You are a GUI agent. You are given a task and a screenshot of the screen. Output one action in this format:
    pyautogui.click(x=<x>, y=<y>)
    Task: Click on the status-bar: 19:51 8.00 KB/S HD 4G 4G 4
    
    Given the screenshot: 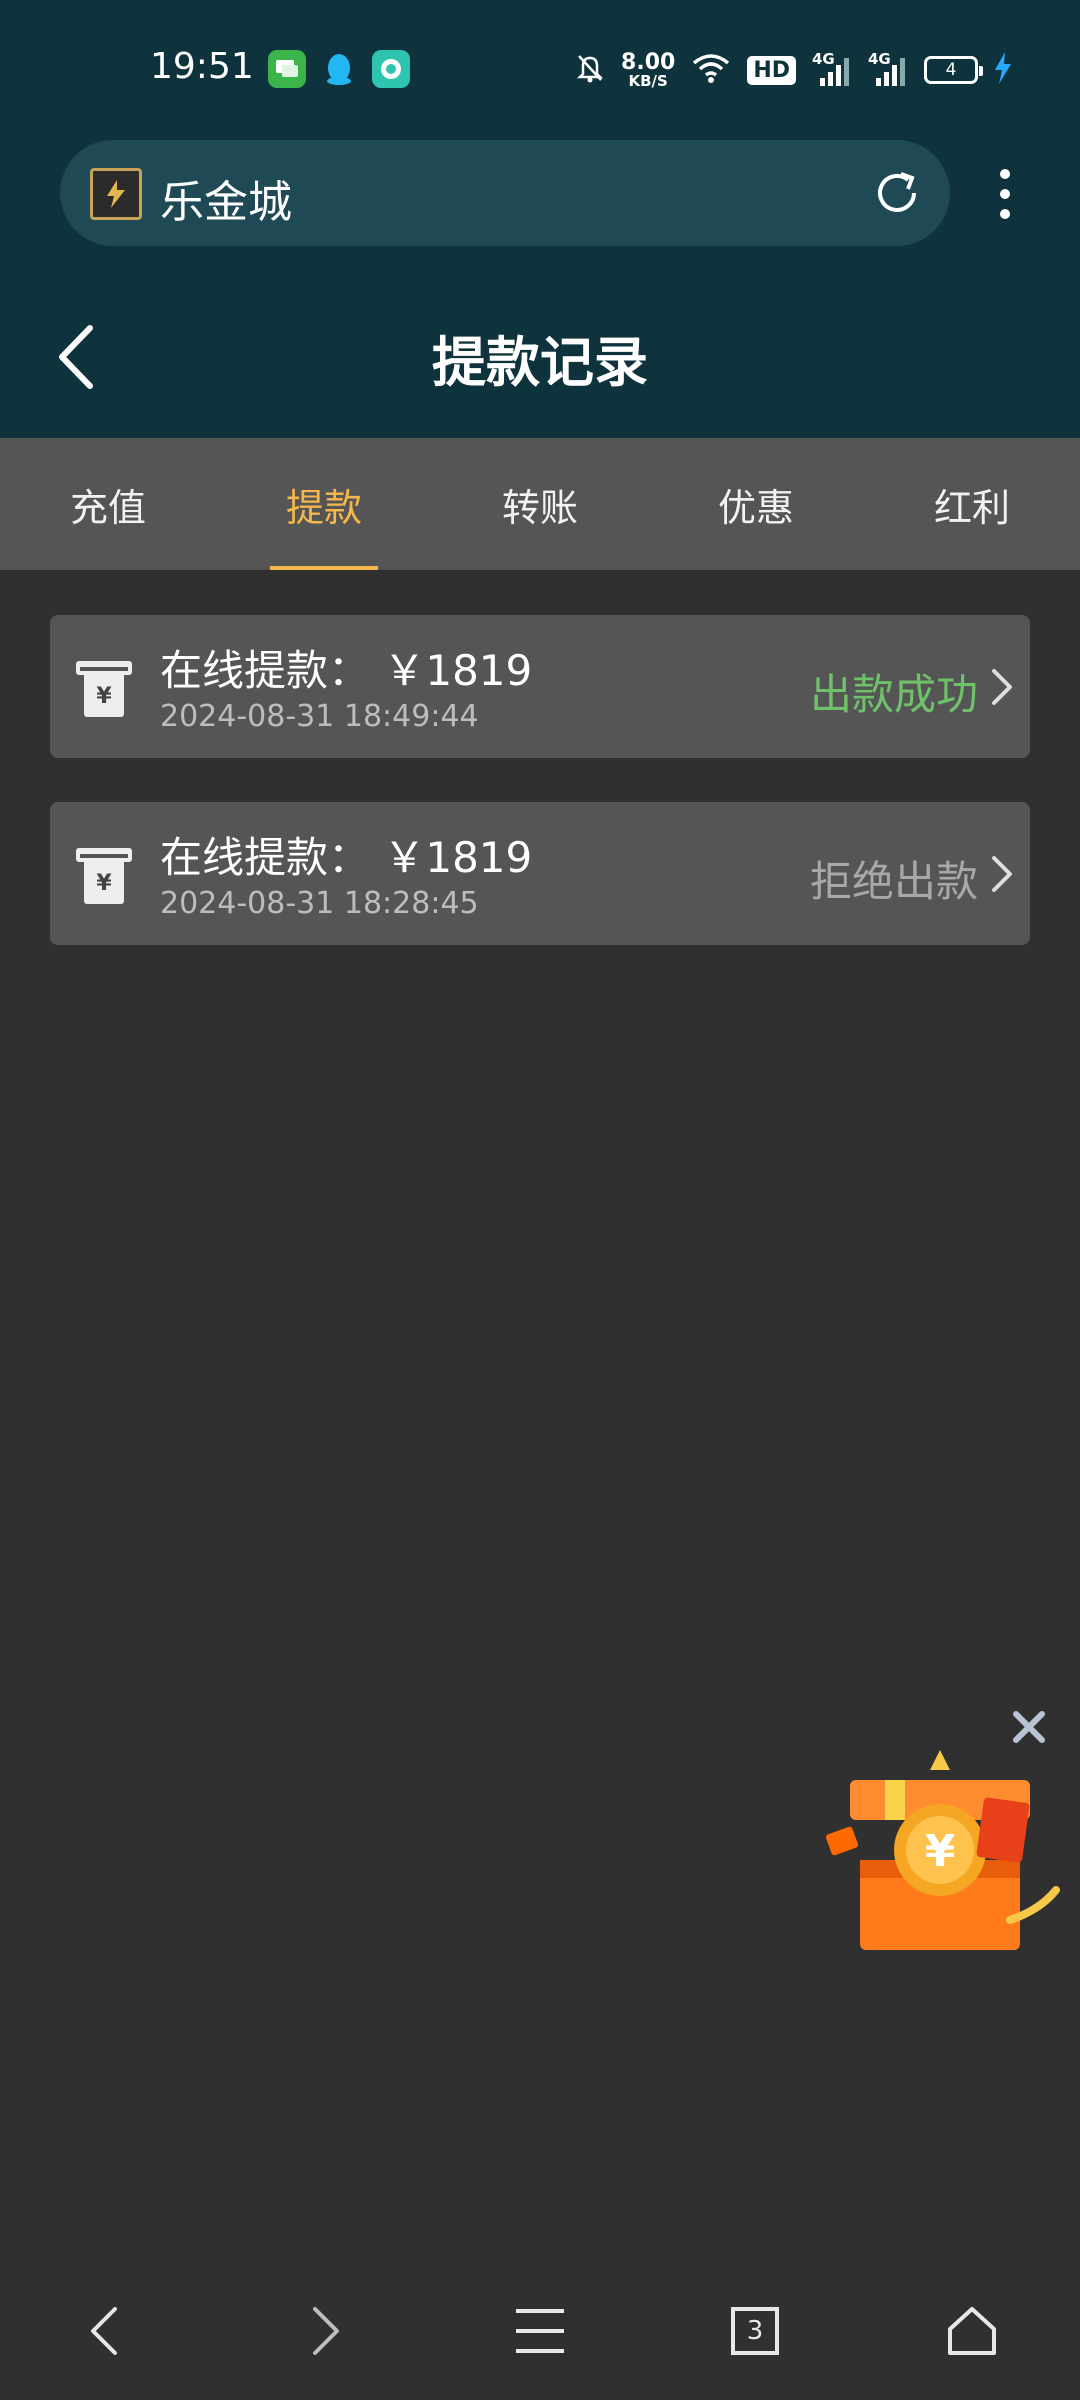 What is the action you would take?
    pyautogui.click(x=540, y=71)
    